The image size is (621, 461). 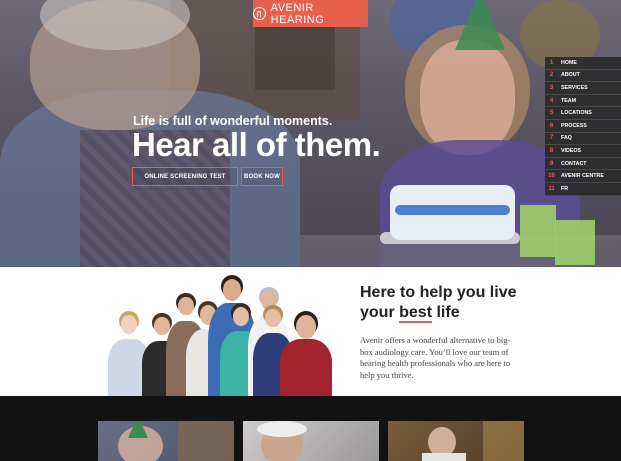 What do you see at coordinates (551, 125) in the screenshot?
I see `nav-item-number: 6` at bounding box center [551, 125].